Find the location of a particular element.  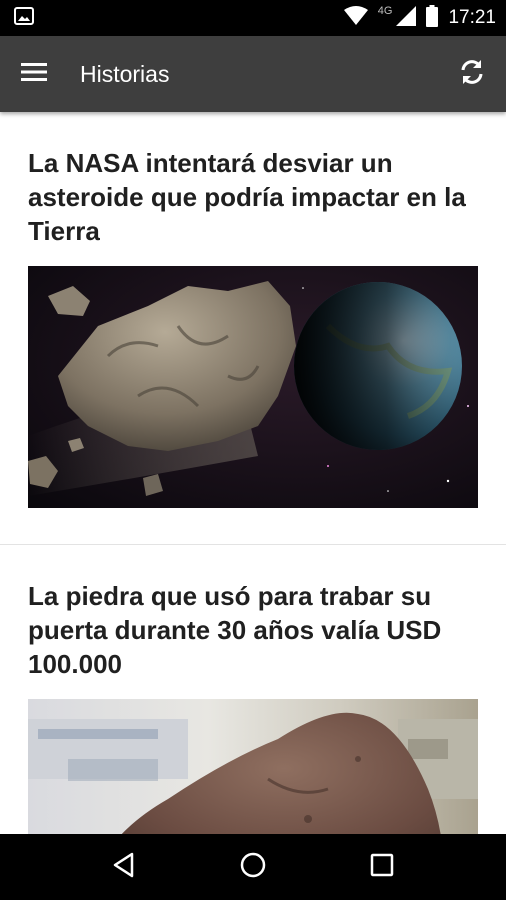

recents-button is located at coordinates (382, 867).